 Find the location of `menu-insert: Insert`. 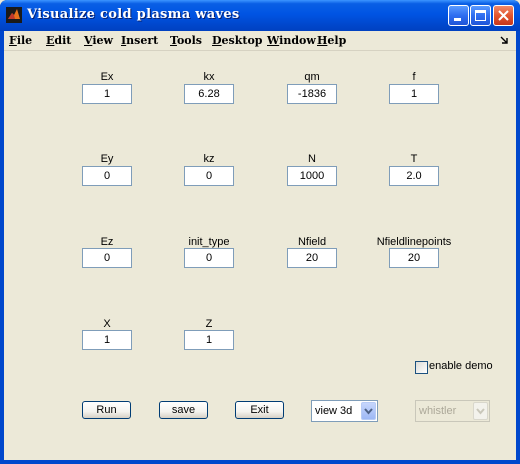

menu-insert: Insert is located at coordinates (139, 40).